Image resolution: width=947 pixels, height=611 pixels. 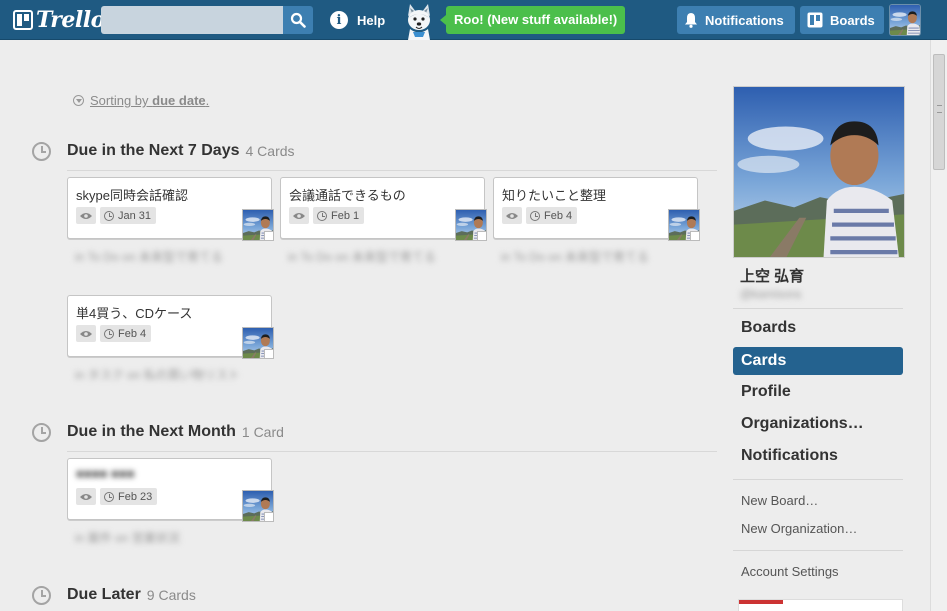 I want to click on search-button, so click(x=298, y=20).